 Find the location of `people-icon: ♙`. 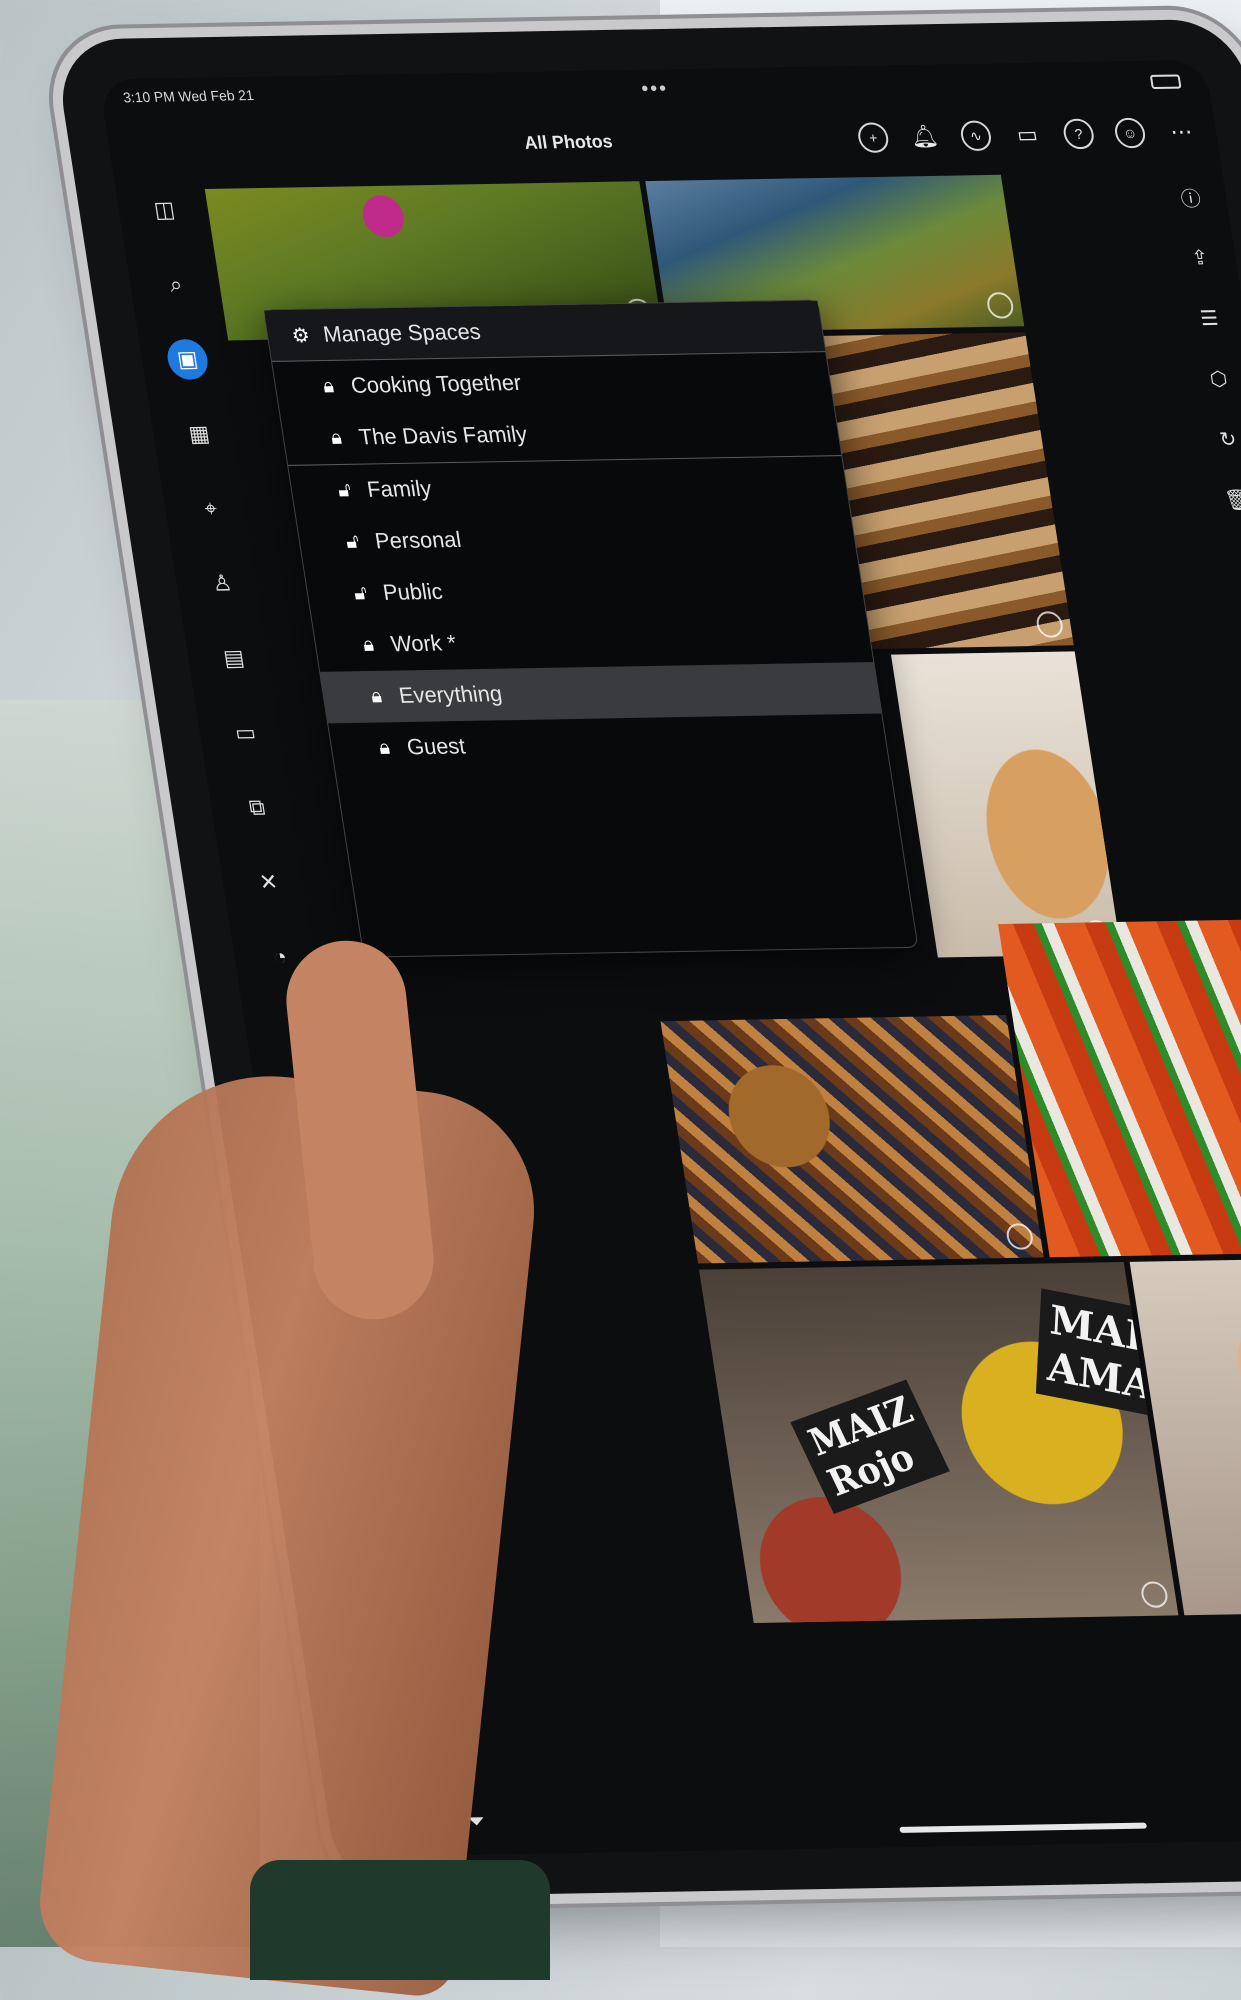

people-icon: ♙ is located at coordinates (222, 583).